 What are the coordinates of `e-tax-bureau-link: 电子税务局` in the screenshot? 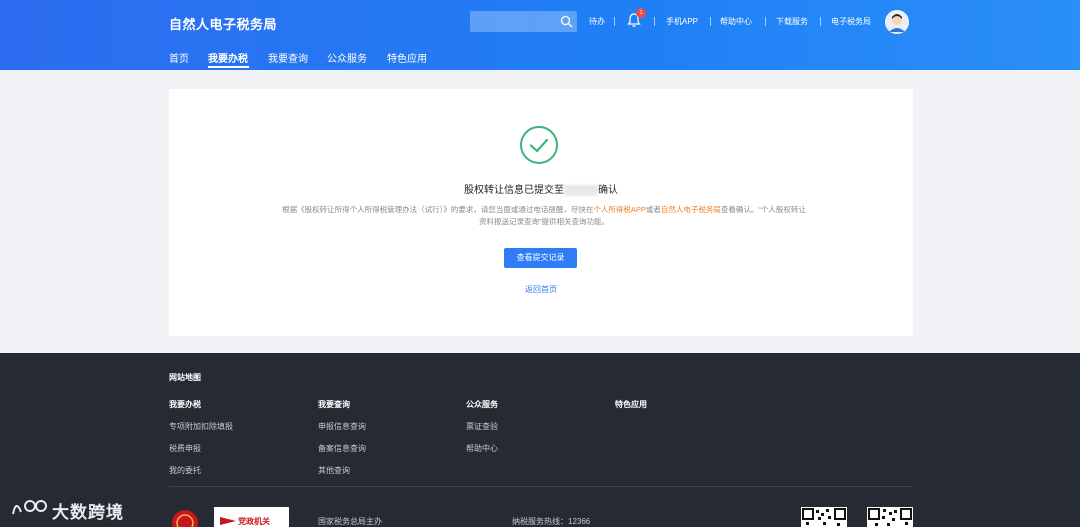 It's located at (851, 21).